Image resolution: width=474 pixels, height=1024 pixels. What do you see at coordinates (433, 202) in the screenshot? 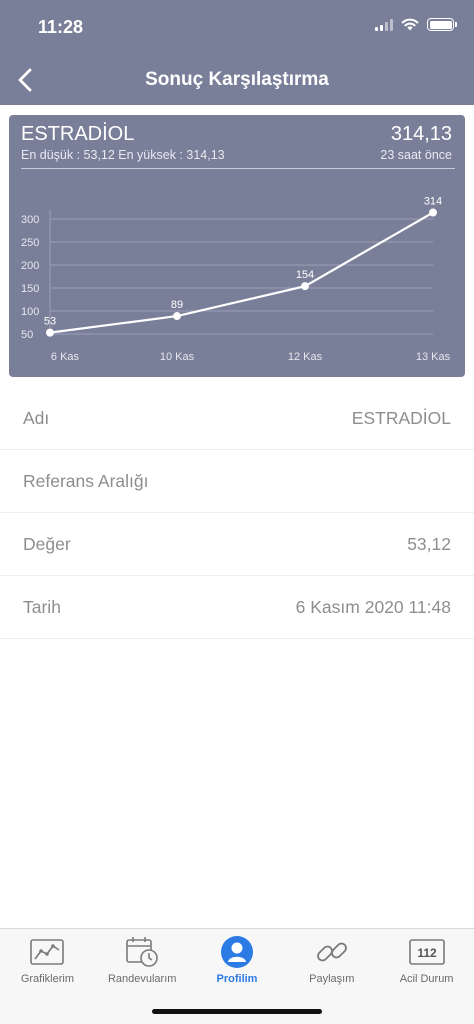
I see `data-label: 314` at bounding box center [433, 202].